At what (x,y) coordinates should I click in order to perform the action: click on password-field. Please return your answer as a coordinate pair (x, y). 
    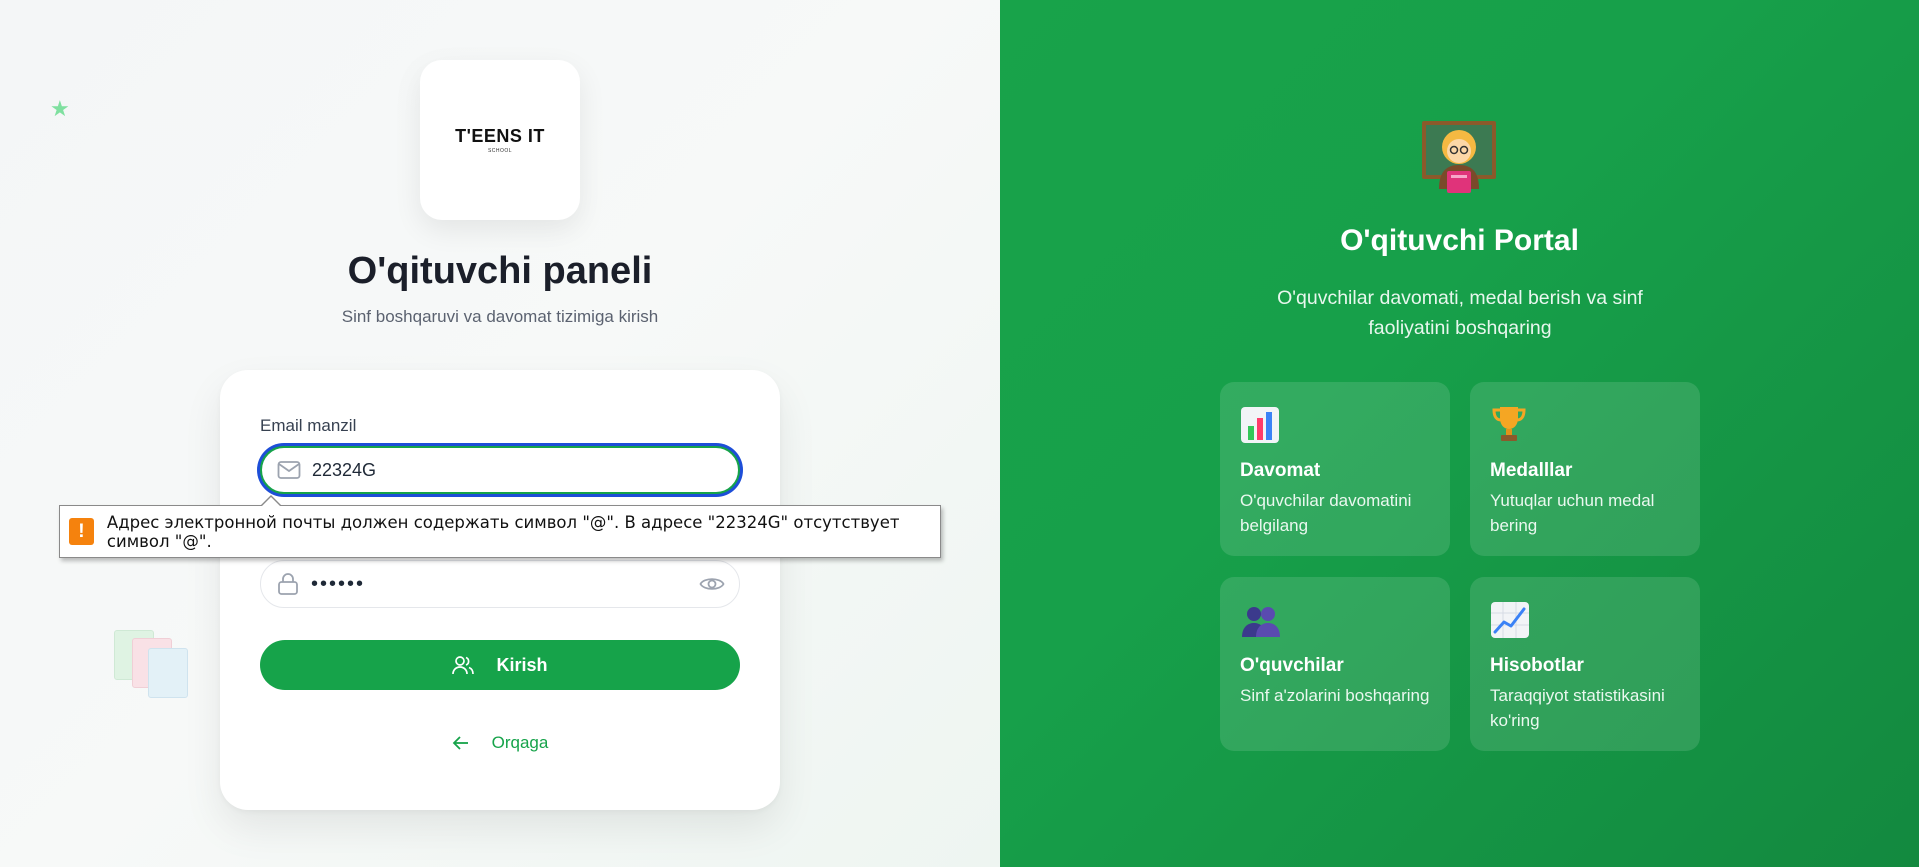
    Looking at the image, I should click on (500, 584).